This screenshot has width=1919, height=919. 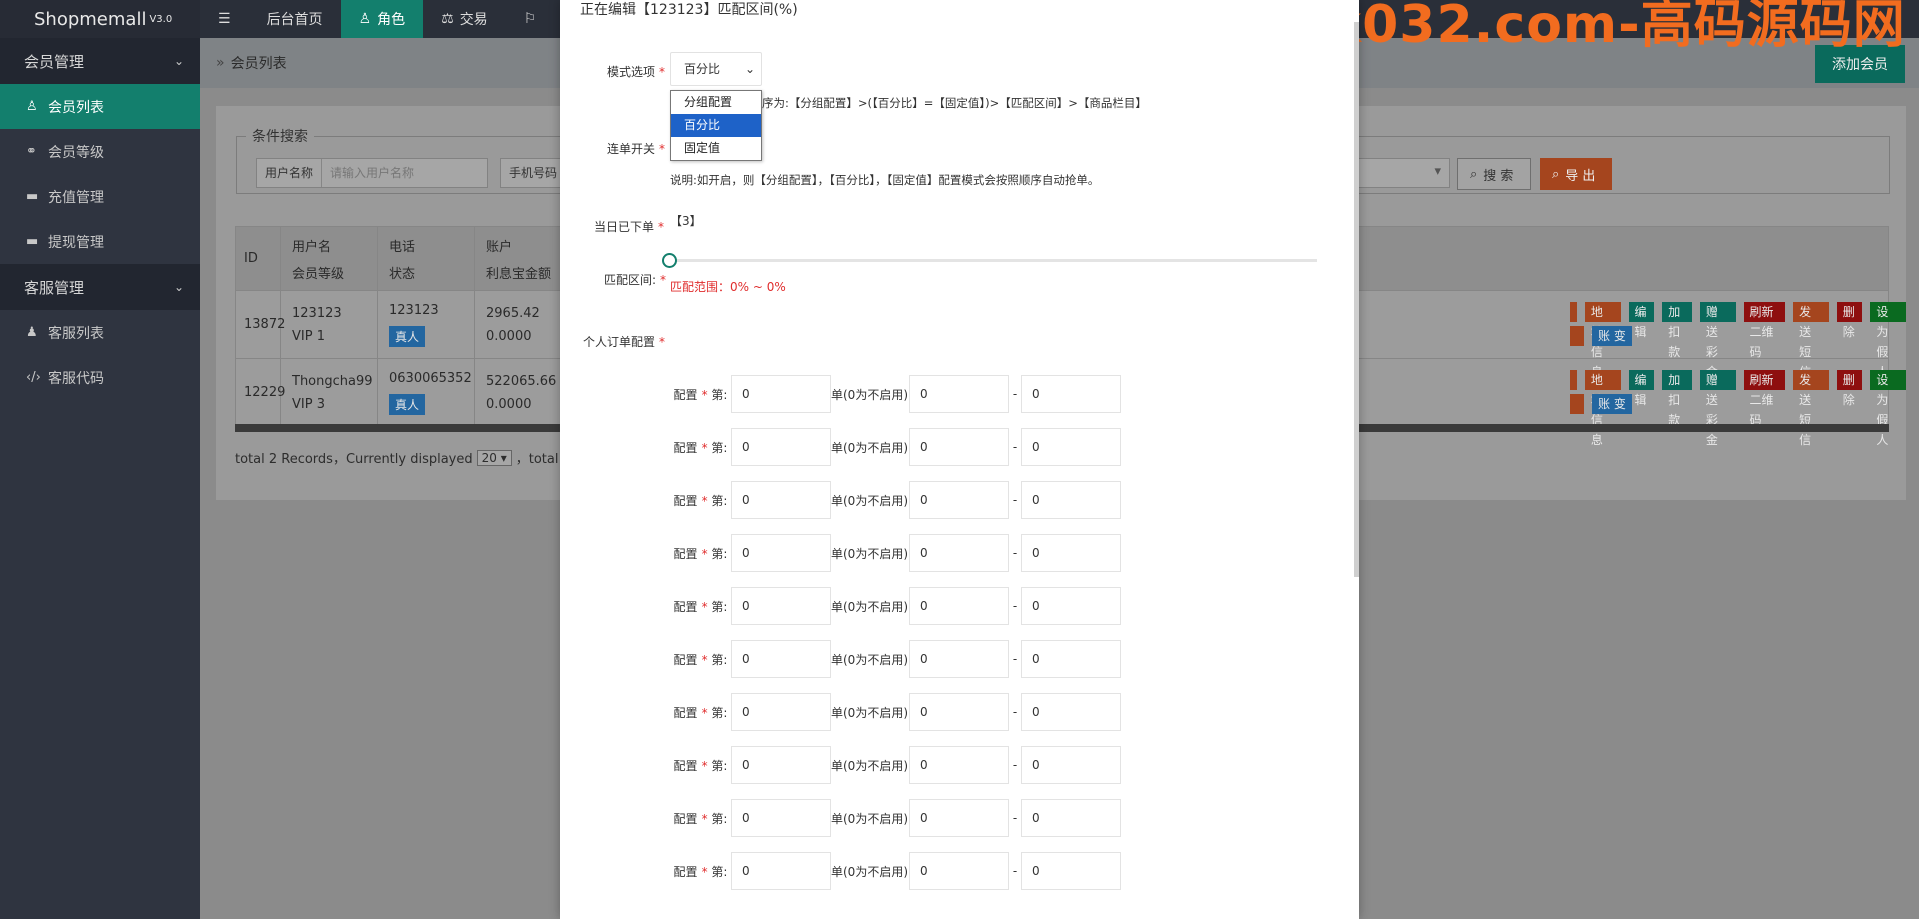 What do you see at coordinates (624, 341) in the screenshot?
I see `personal-config-label: 个人订单配置 *` at bounding box center [624, 341].